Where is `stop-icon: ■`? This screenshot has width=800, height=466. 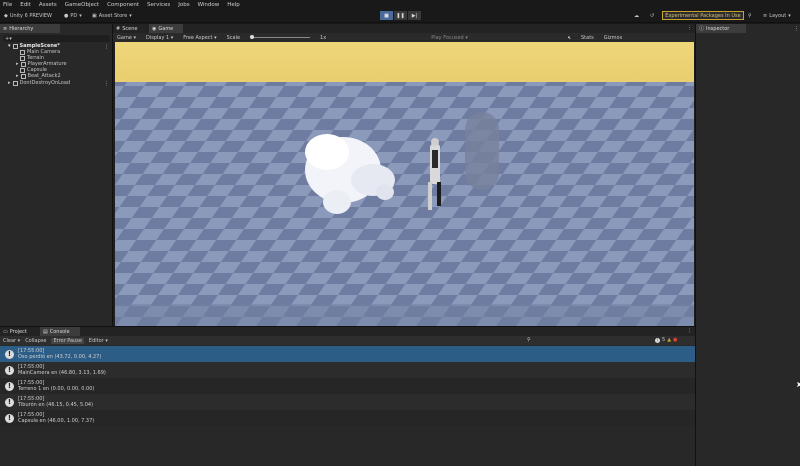
stop-icon: ■ is located at coordinates (386, 15).